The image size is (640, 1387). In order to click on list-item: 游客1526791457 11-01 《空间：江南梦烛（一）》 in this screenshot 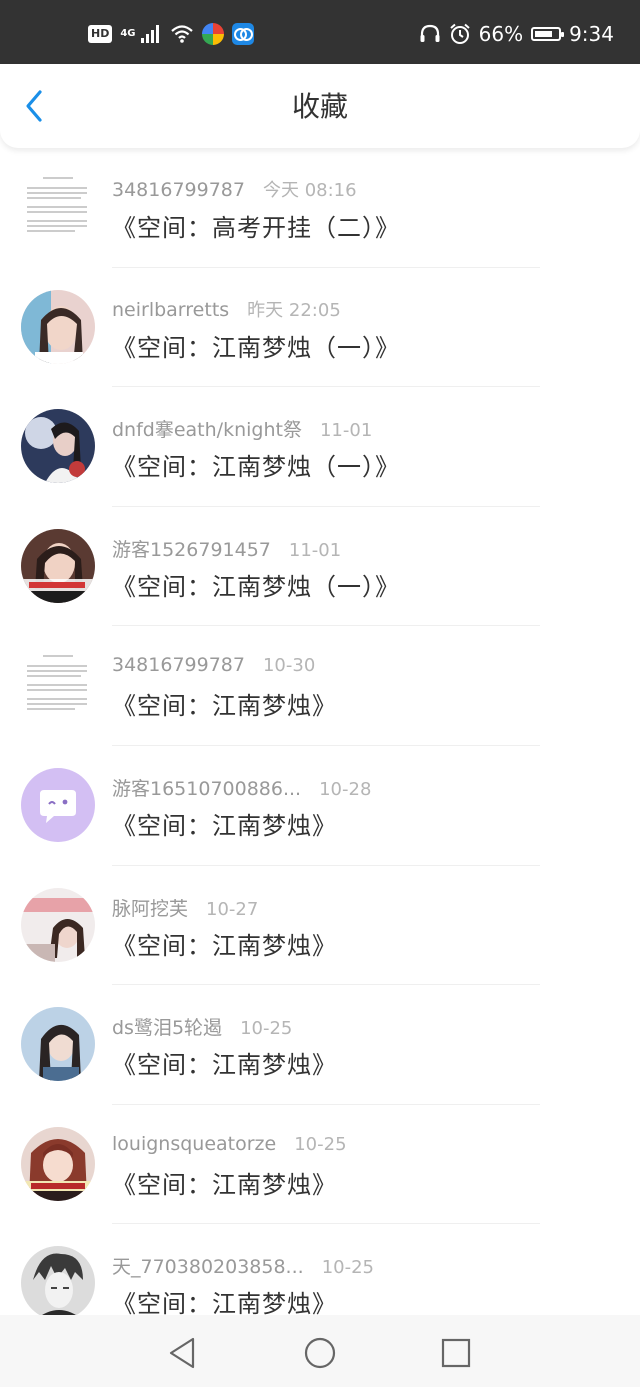, I will do `click(320, 567)`.